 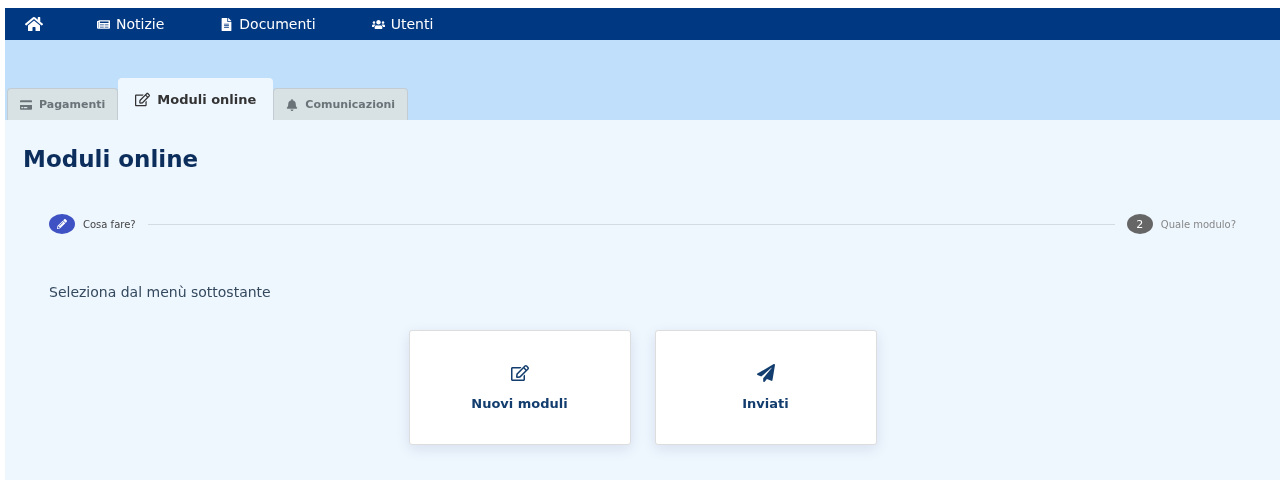 What do you see at coordinates (103, 24) in the screenshot?
I see `newspaper-icon` at bounding box center [103, 24].